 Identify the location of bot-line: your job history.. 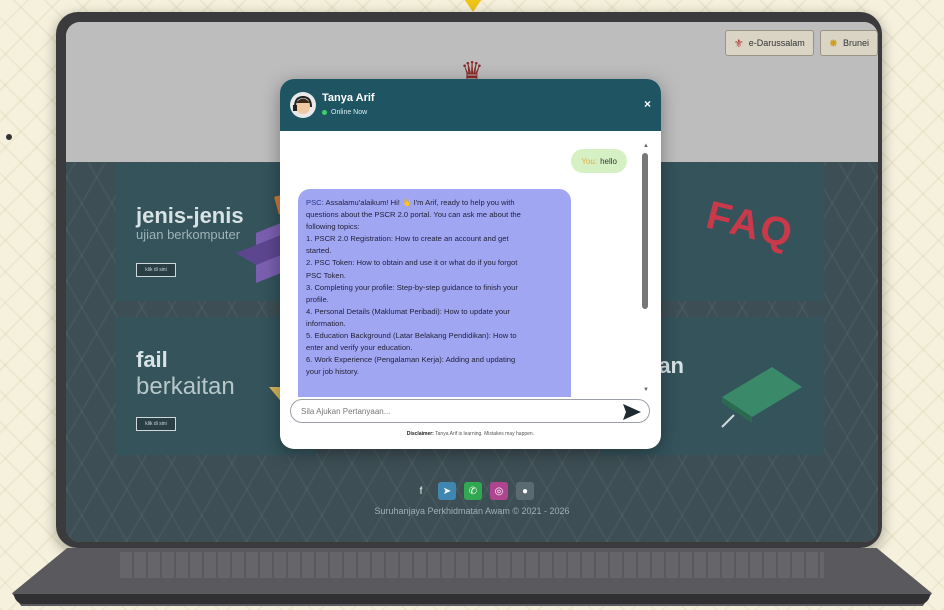
(333, 372).